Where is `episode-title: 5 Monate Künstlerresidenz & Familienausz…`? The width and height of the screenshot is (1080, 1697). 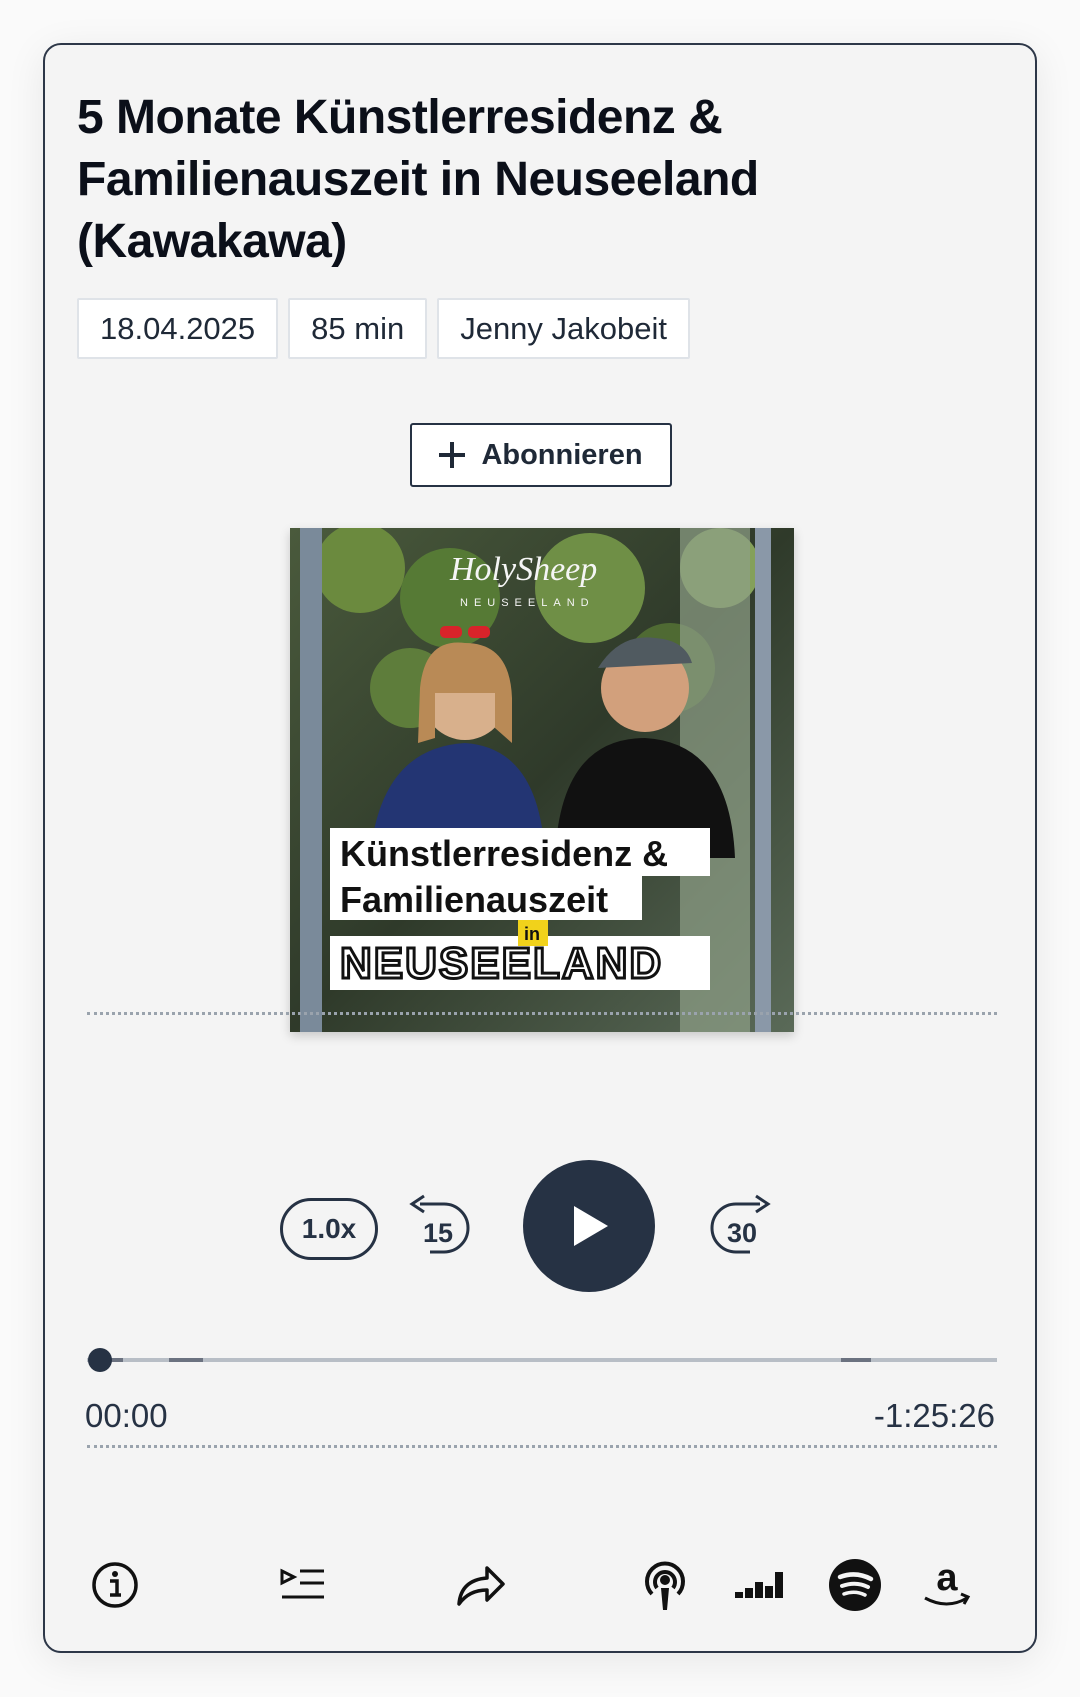
episode-title: 5 Monate Künstlerresidenz & Familienausz… is located at coordinates (418, 179).